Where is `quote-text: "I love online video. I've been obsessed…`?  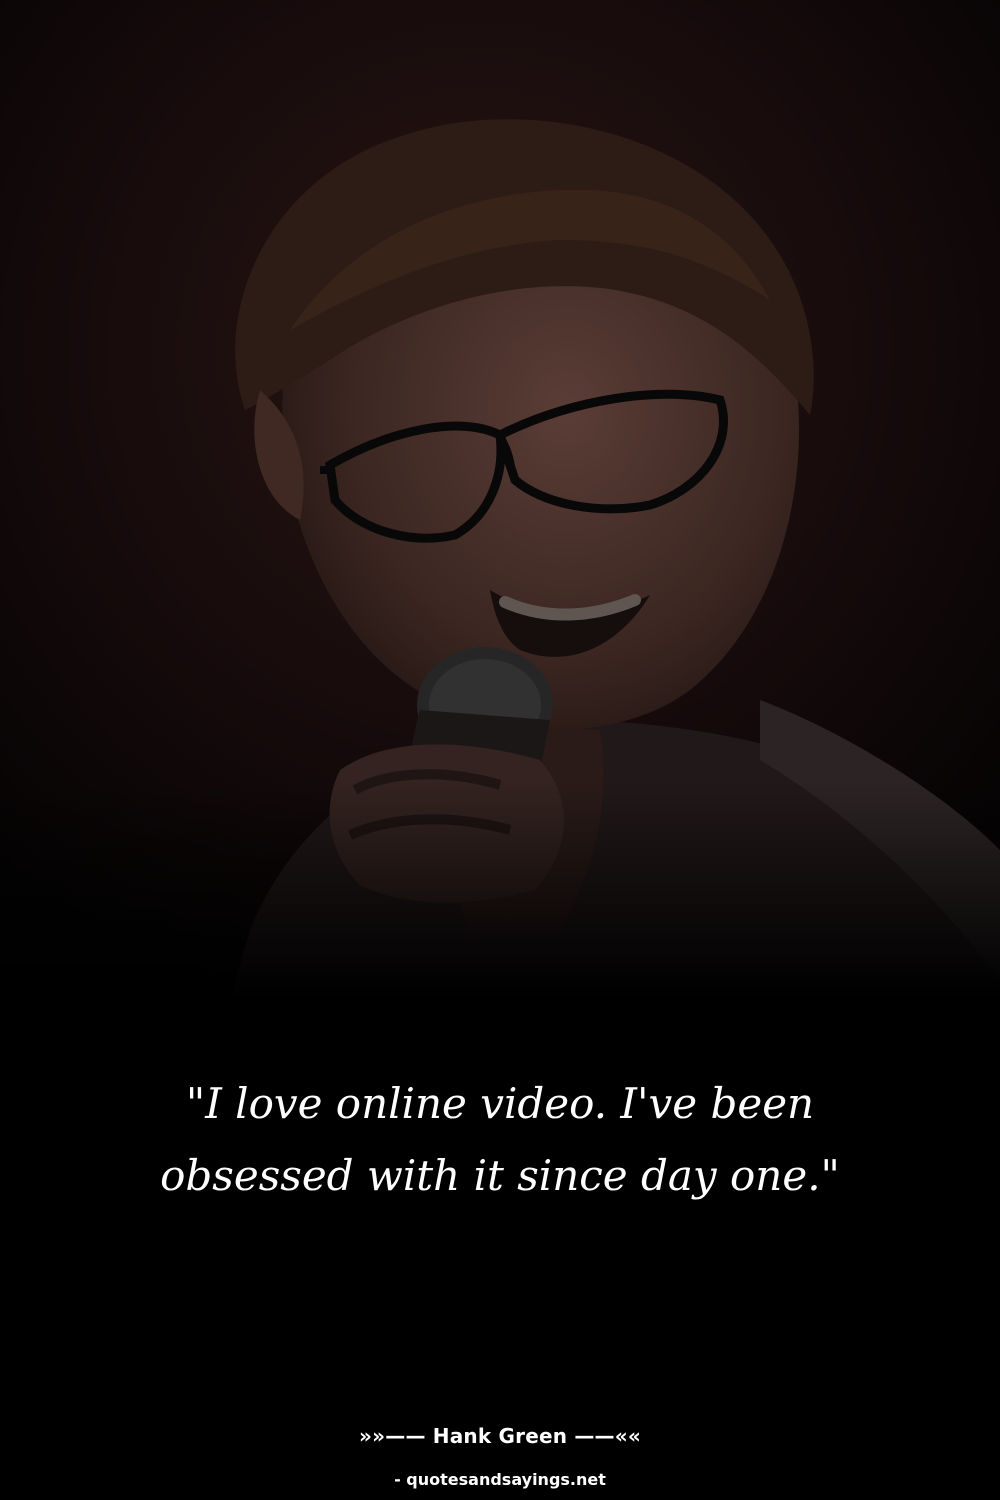 quote-text: "I love online video. I've been obsessed… is located at coordinates (500, 1139).